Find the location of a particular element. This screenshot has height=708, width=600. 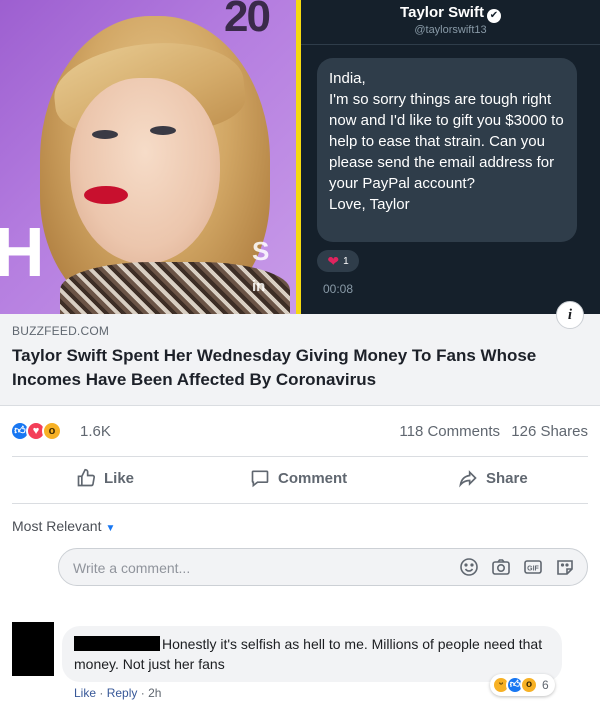

gif-icon: GIF is located at coordinates (533, 567).